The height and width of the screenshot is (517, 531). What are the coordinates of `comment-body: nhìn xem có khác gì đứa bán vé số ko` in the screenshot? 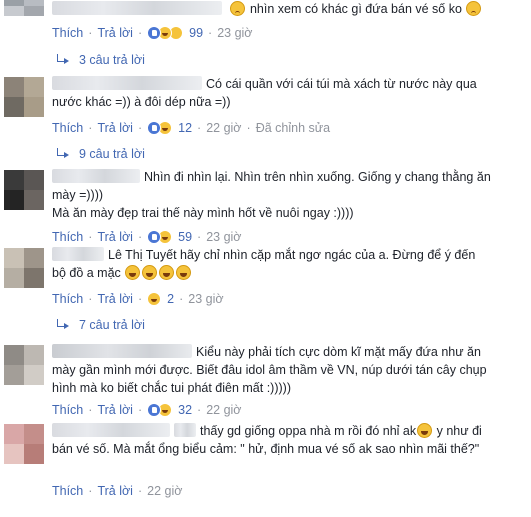 It's located at (288, 9).